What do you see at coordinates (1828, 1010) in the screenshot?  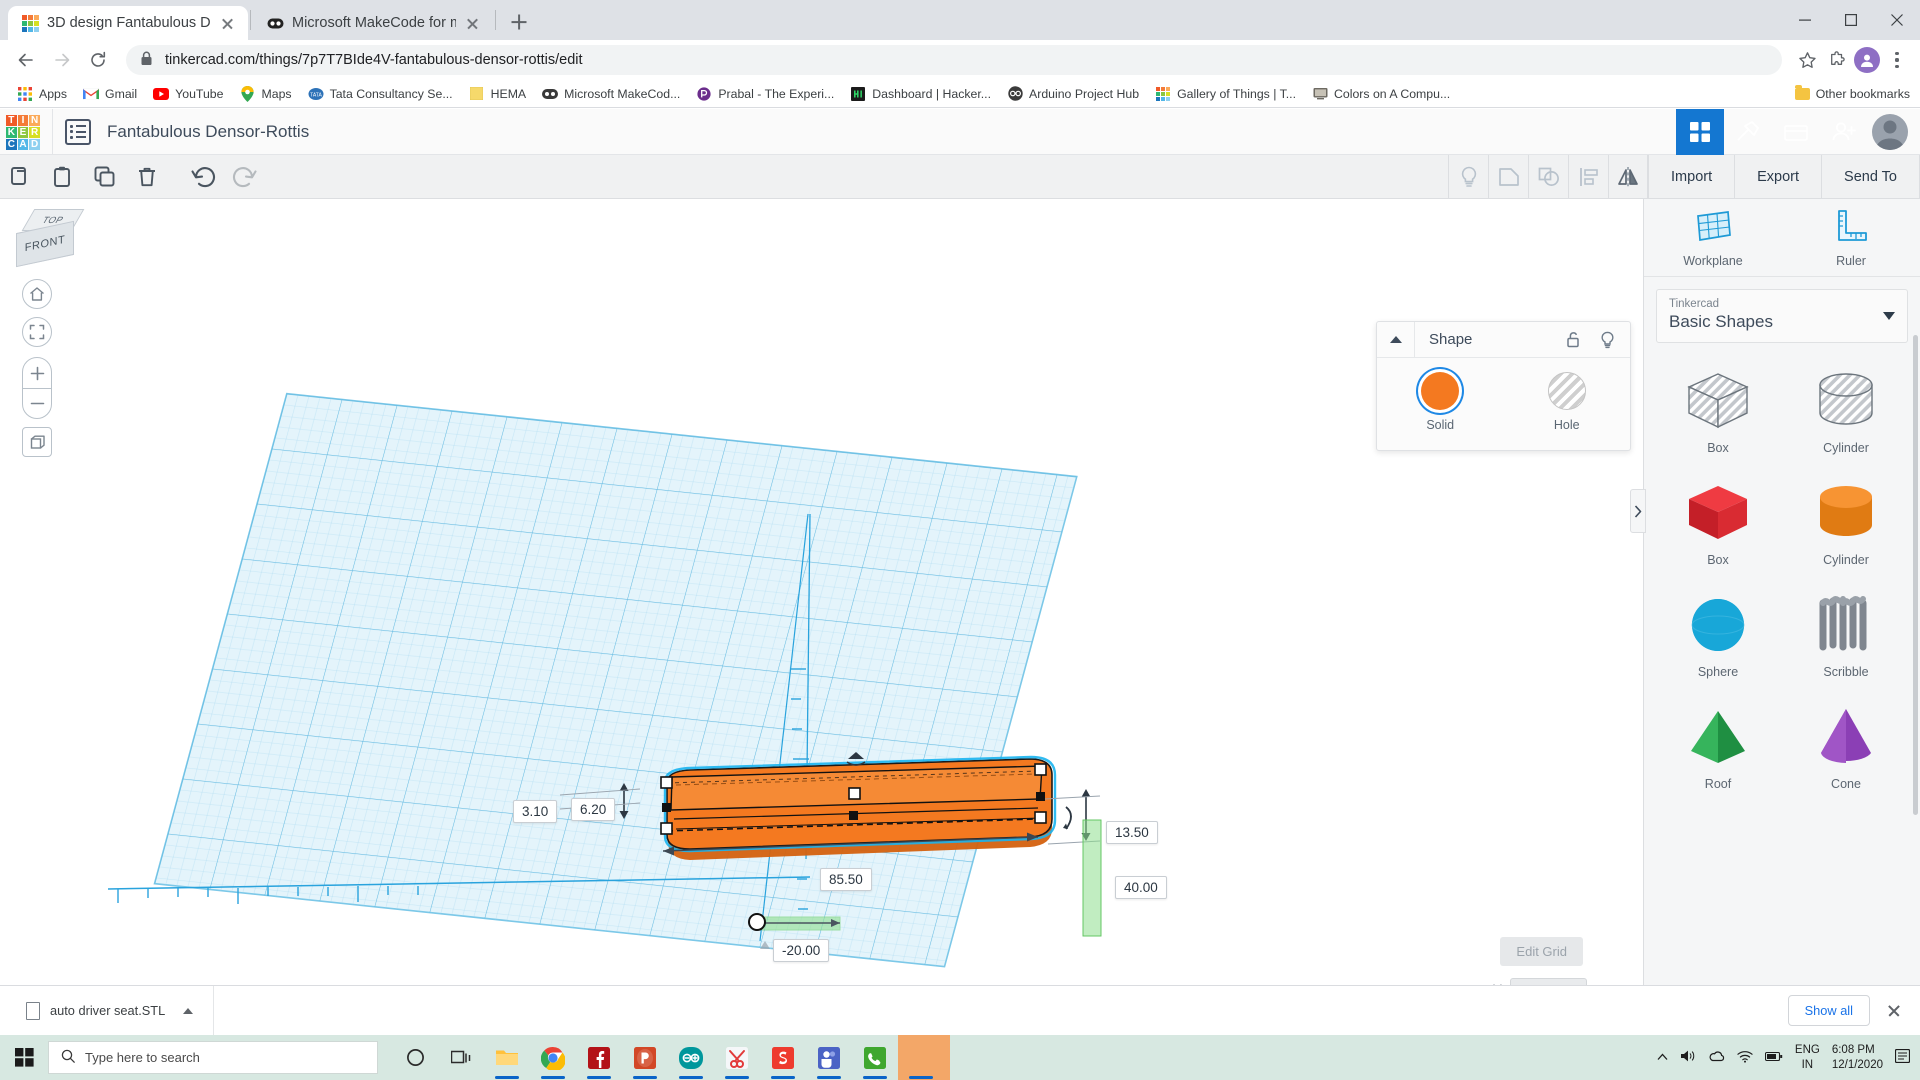 I see `show-all-button: Show all` at bounding box center [1828, 1010].